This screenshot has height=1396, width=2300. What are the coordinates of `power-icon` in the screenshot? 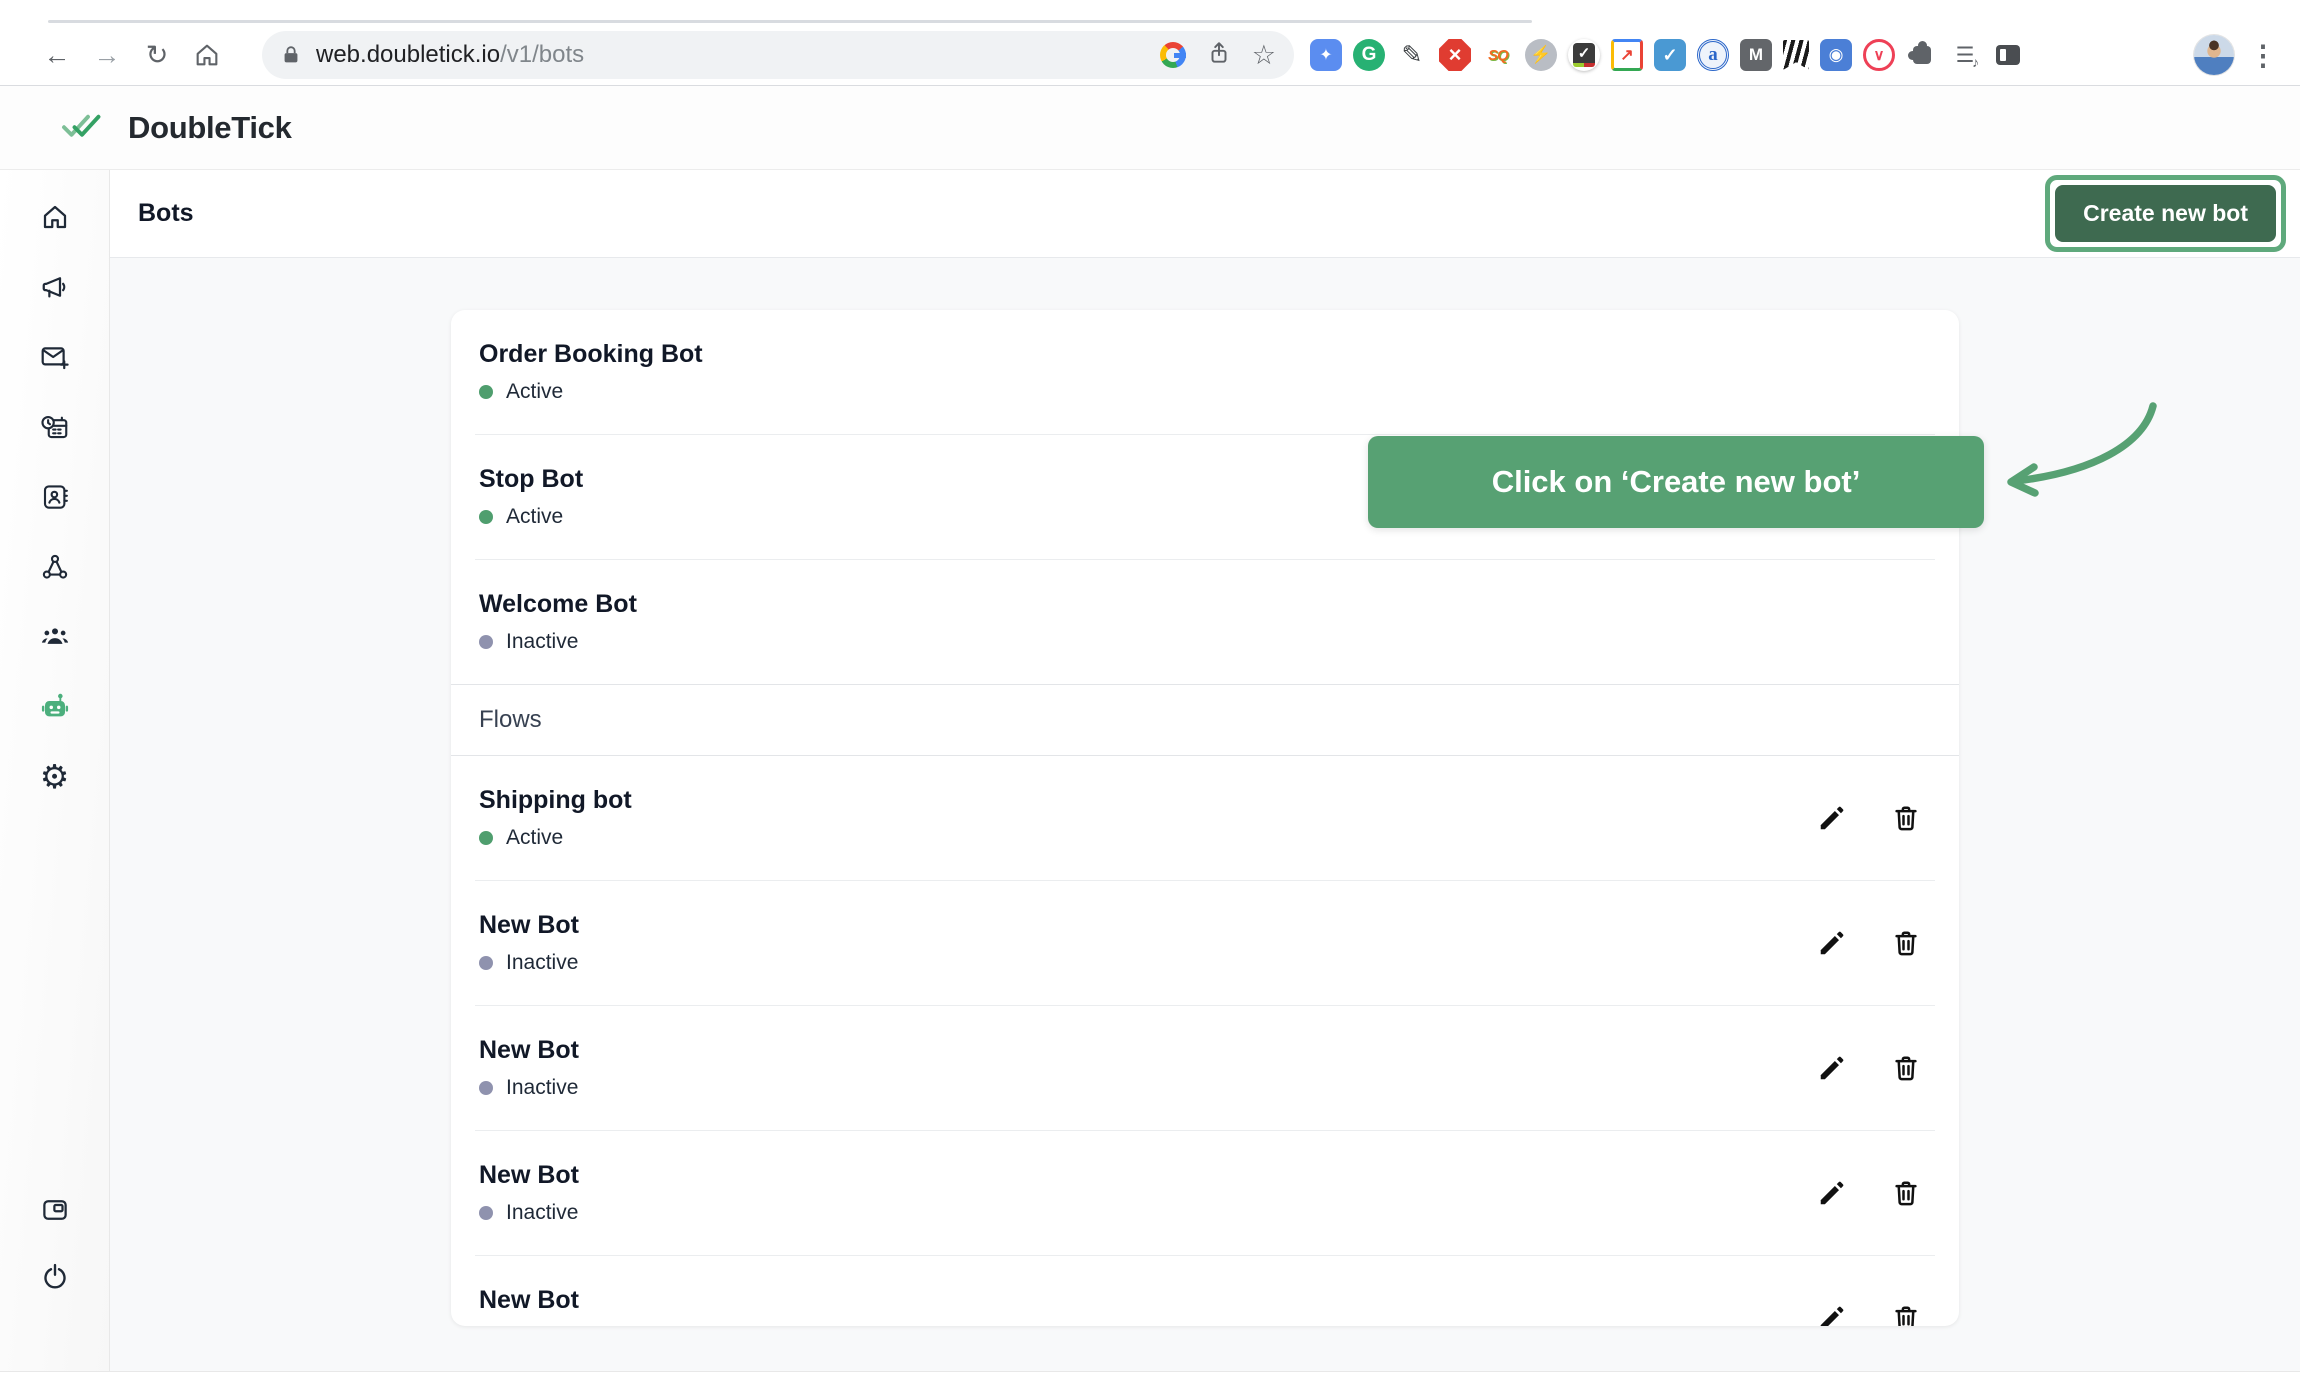 It's located at (55, 1276).